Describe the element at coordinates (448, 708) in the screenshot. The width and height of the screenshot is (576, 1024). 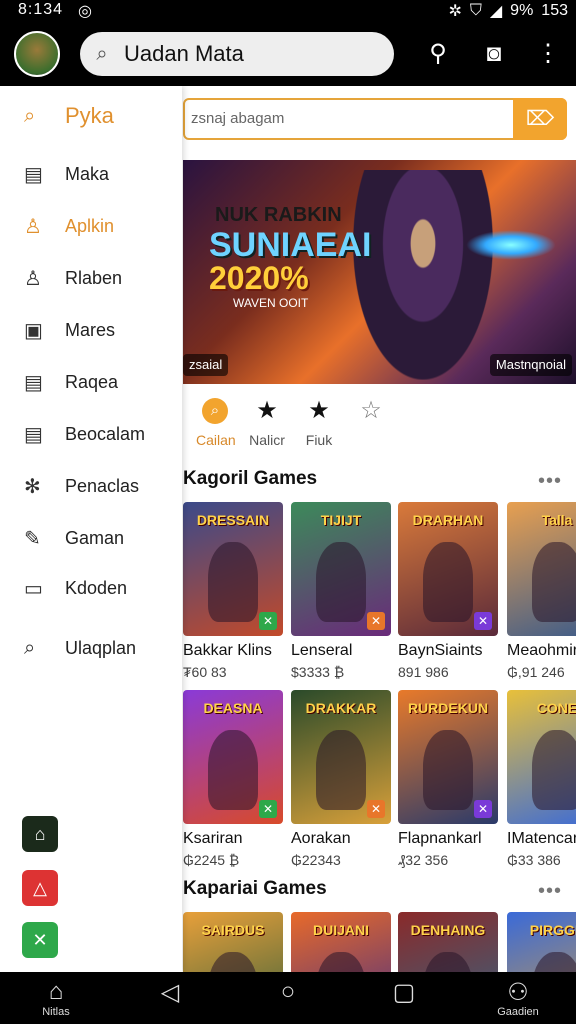
I see `game-cover-title: RURDEKUN` at that location.